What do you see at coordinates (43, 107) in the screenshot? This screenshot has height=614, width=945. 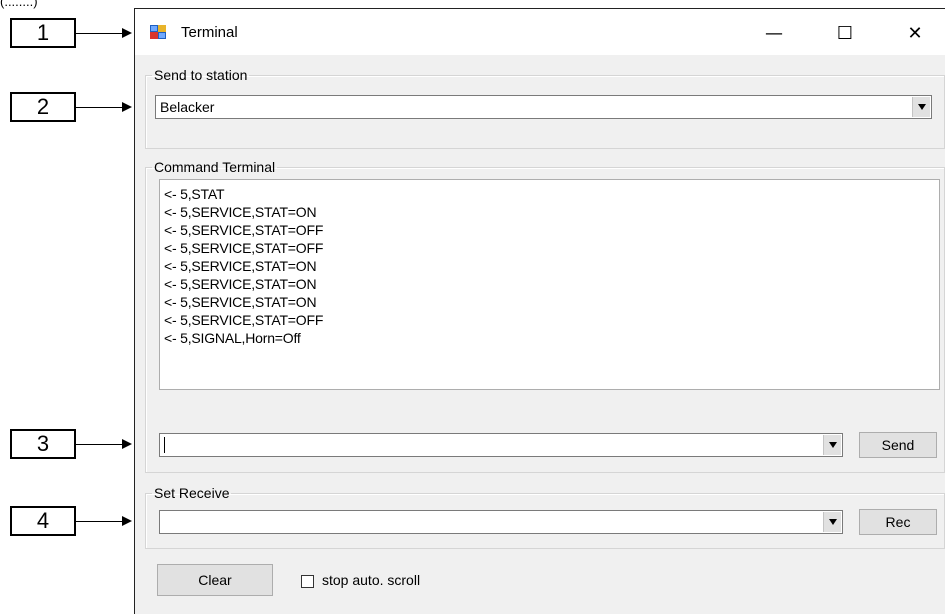 I see `callout-2: 2` at bounding box center [43, 107].